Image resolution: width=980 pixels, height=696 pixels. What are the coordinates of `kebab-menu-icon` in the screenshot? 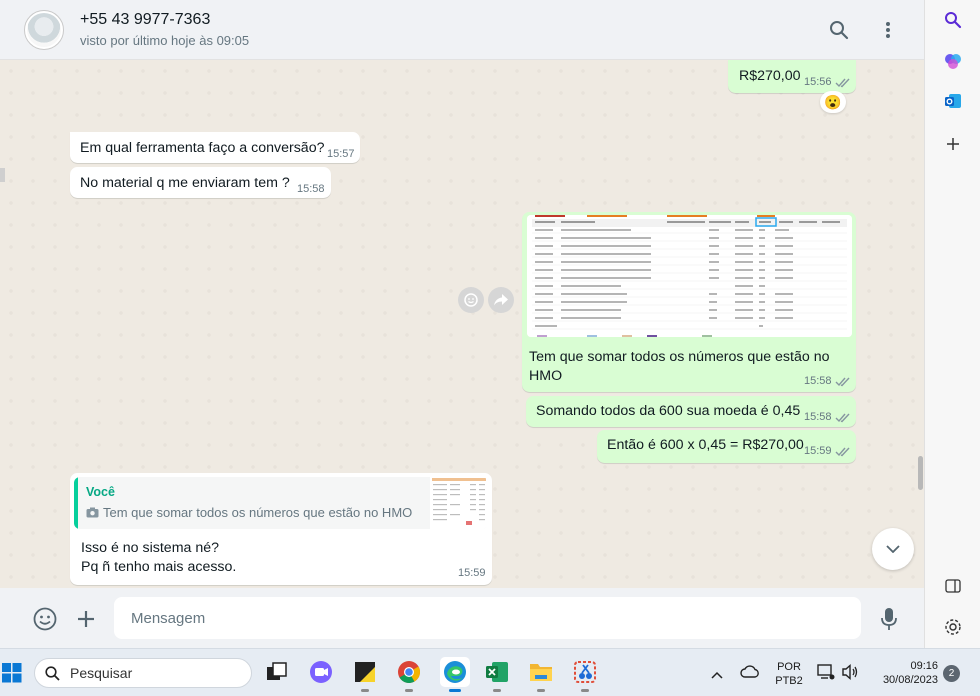 It's located at (888, 30).